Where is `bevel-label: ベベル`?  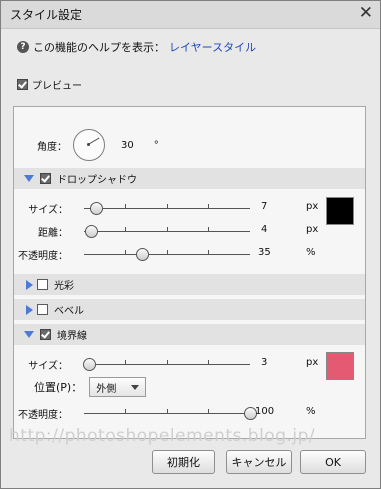
bevel-label: ベベル is located at coordinates (69, 311).